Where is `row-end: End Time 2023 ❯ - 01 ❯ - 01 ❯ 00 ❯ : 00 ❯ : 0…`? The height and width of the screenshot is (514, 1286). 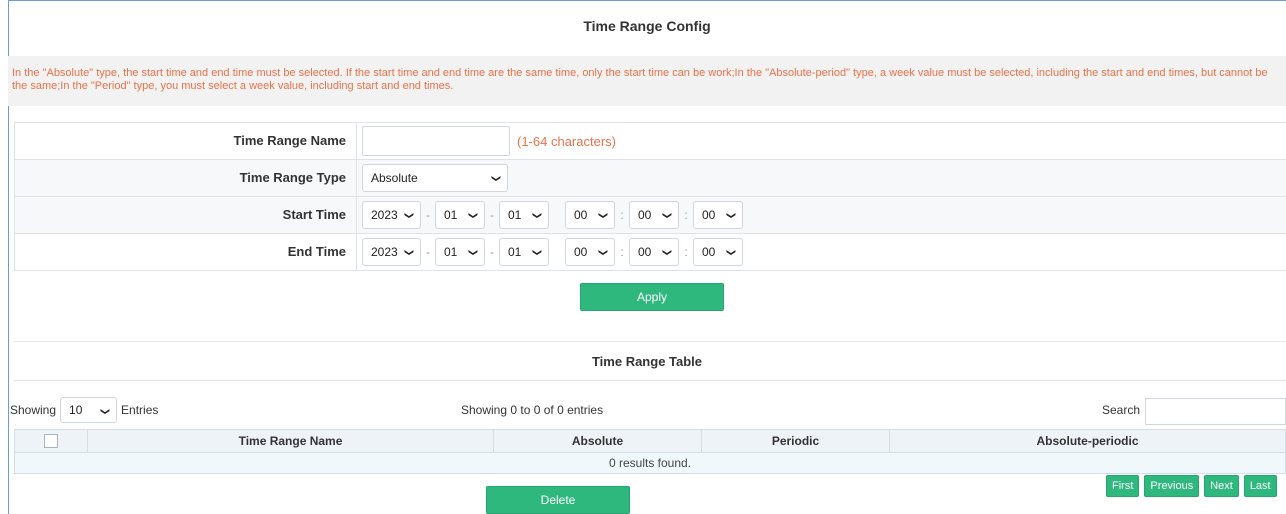
row-end: End Time 2023 ❯ - 01 ❯ - 01 ❯ 00 ❯ : 00 ❯ : 0… is located at coordinates (650, 252).